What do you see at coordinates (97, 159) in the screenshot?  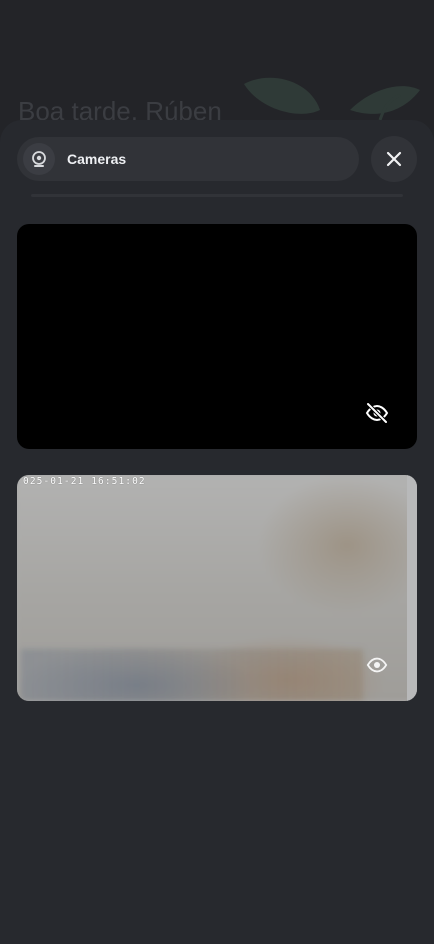 I see `sheet-title: Cameras` at bounding box center [97, 159].